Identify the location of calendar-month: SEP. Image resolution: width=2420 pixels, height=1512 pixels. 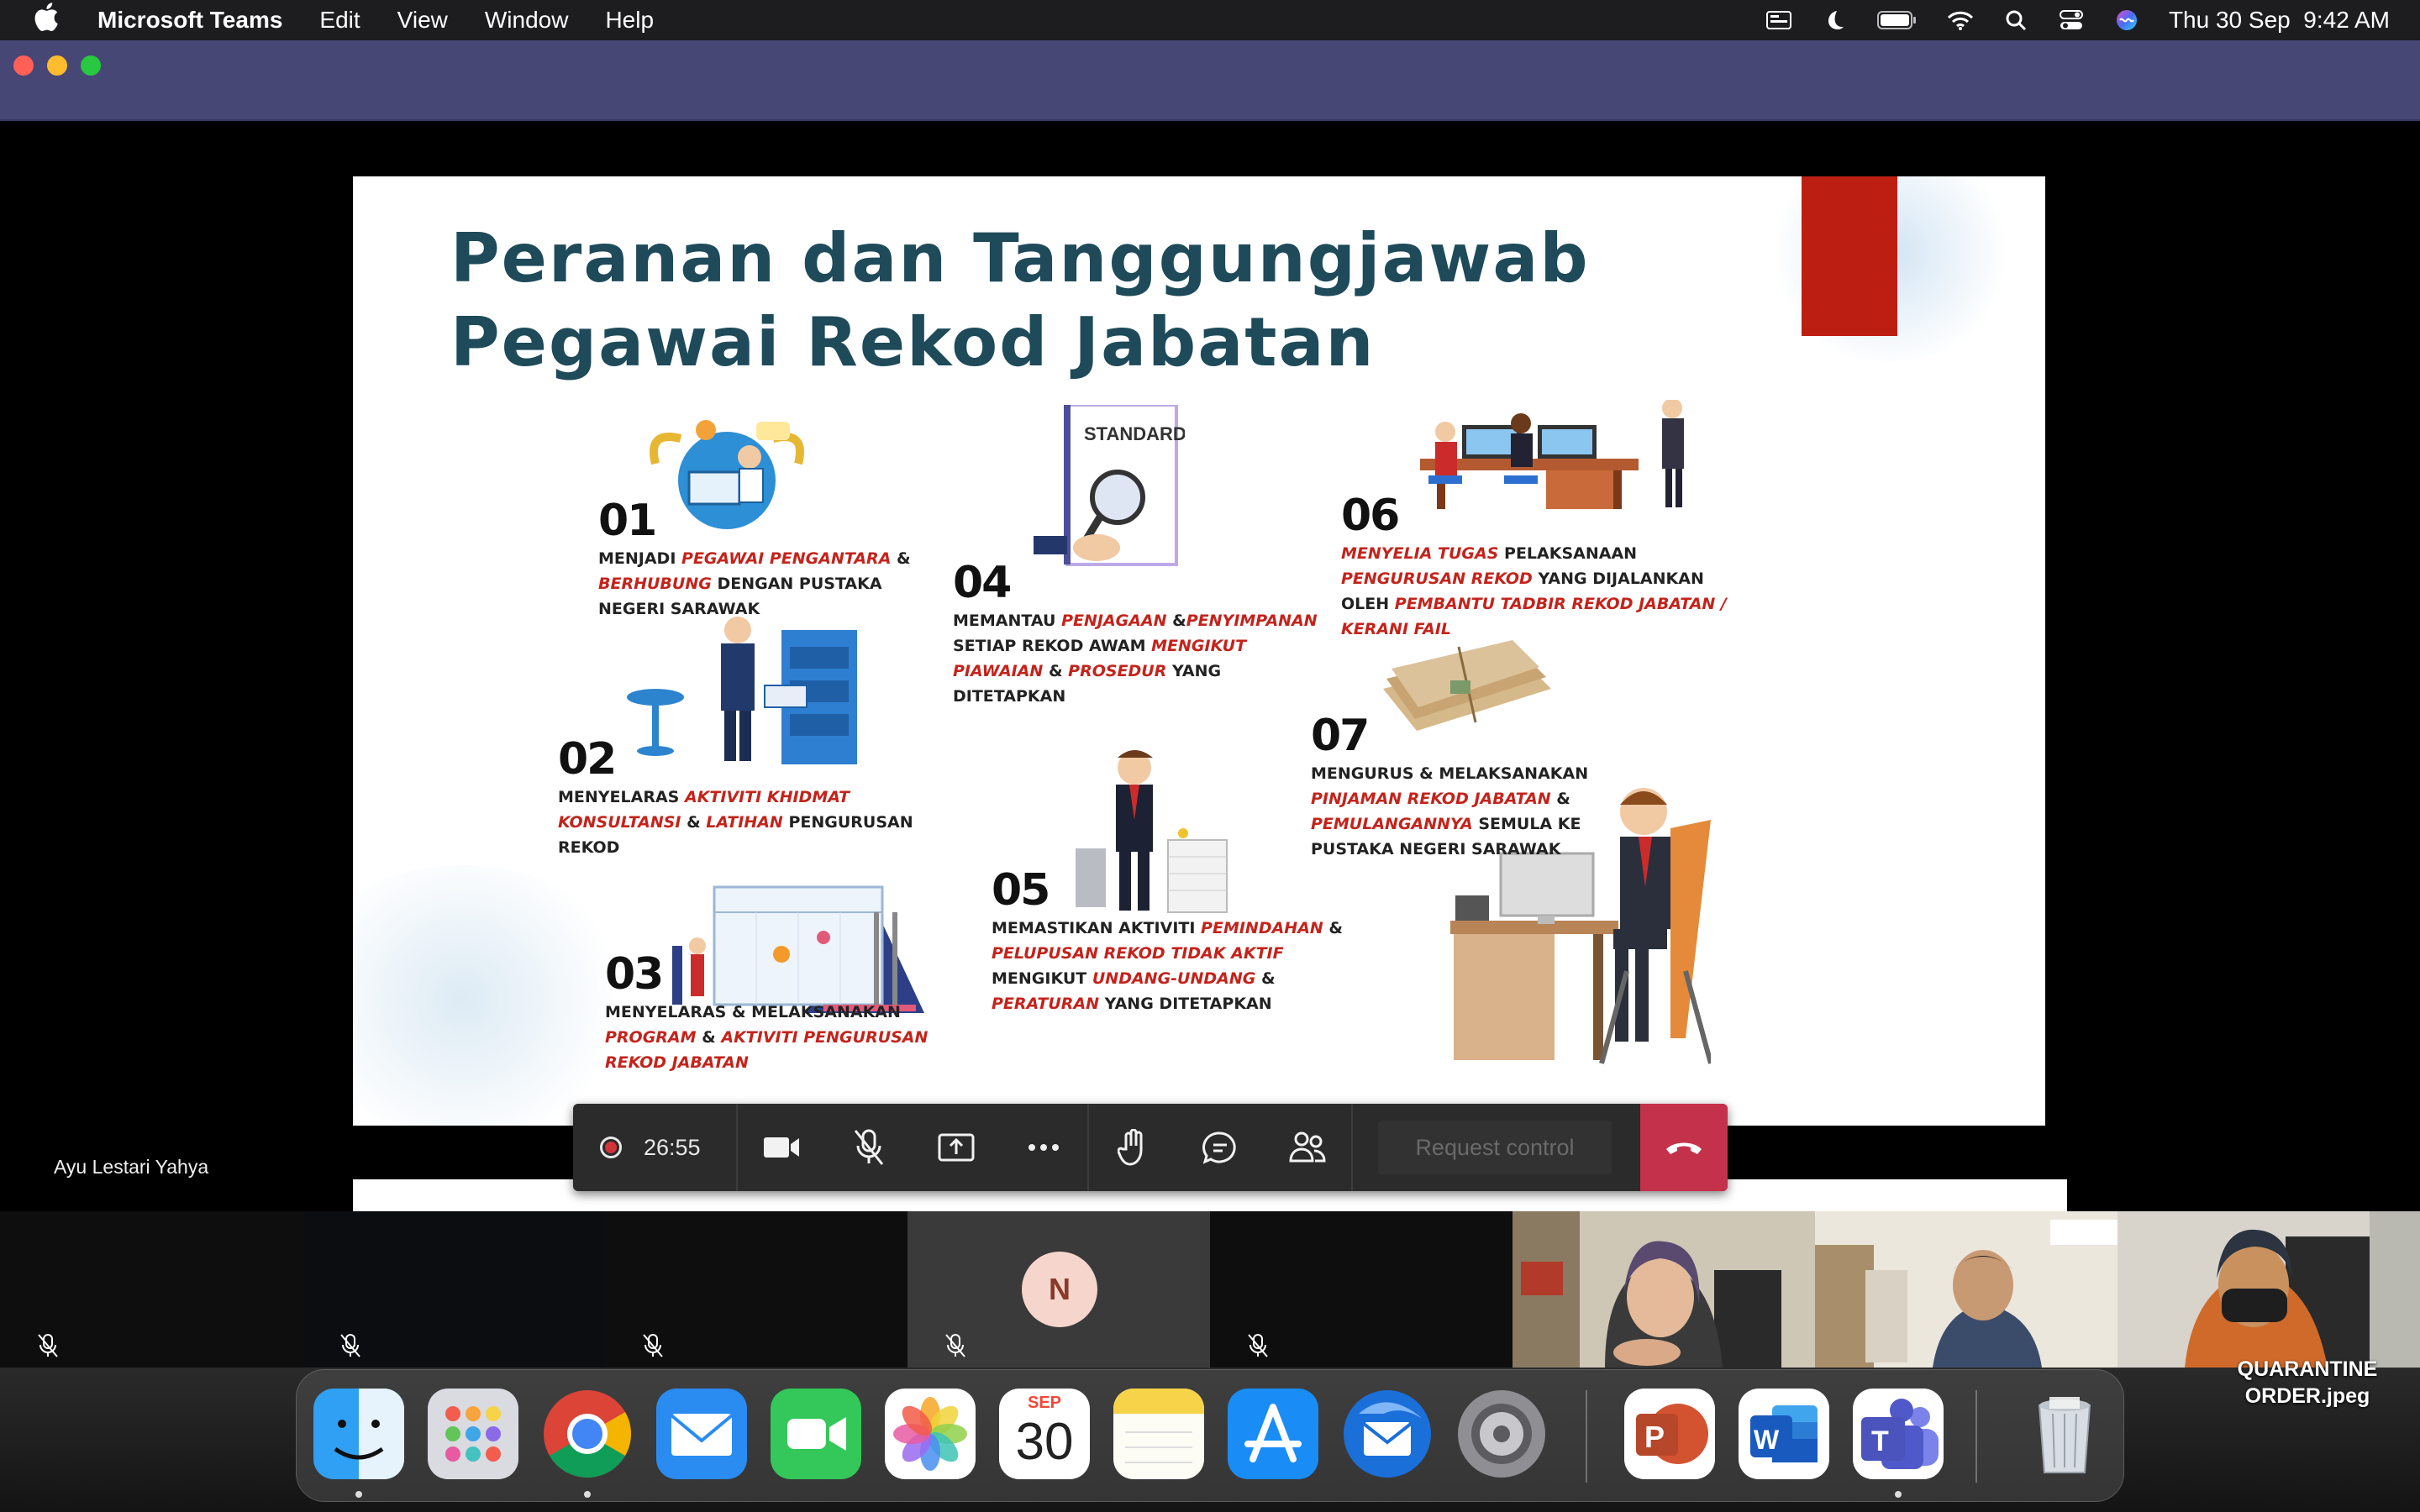
(1044, 1403).